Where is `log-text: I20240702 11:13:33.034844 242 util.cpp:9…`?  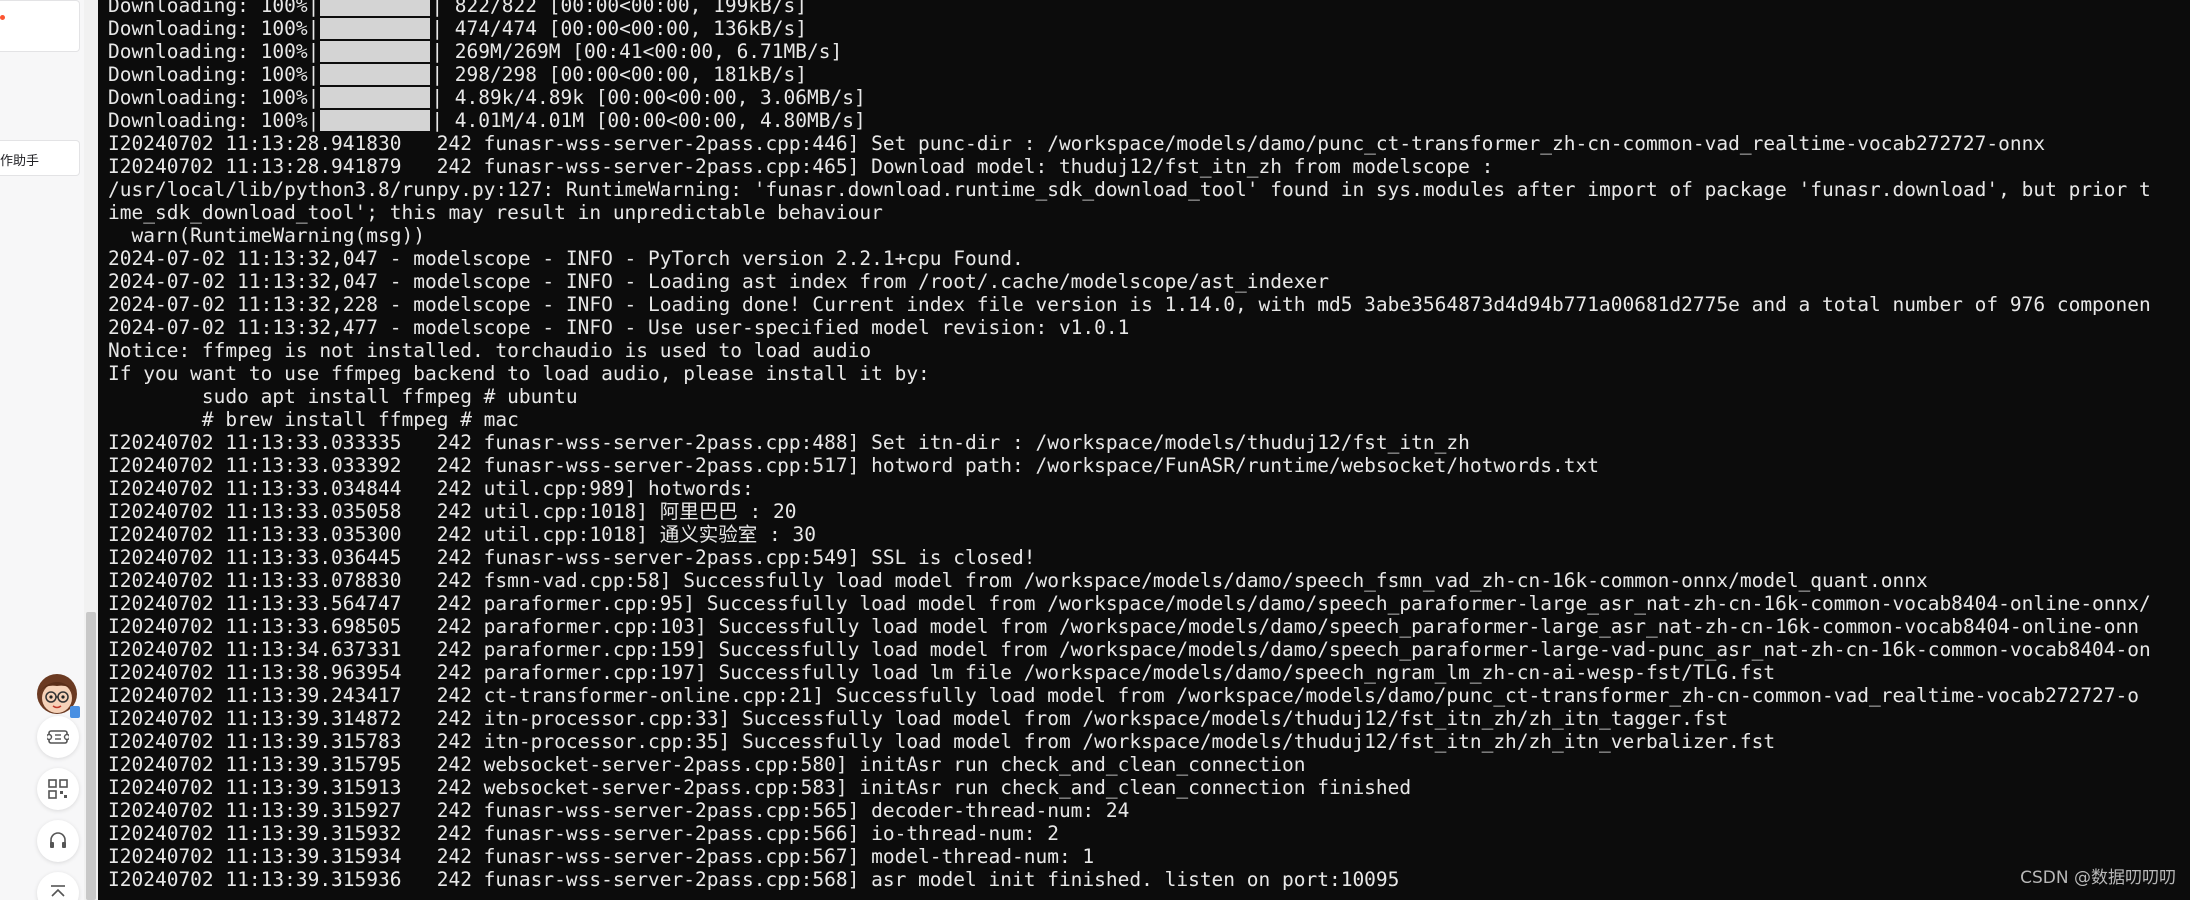 log-text: I20240702 11:13:33.034844 242 util.cpp:9… is located at coordinates (431, 488).